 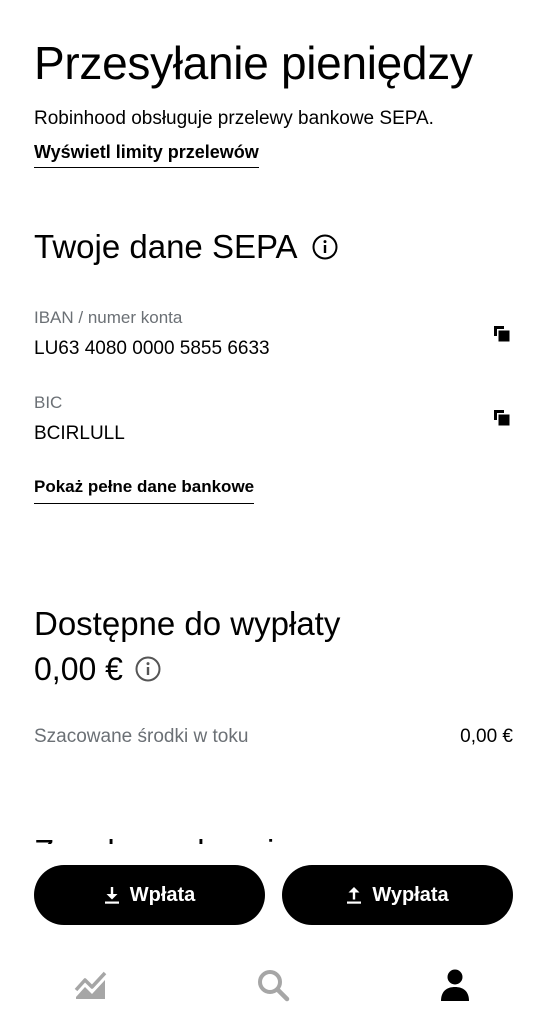 What do you see at coordinates (187, 623) in the screenshot?
I see `available-title: Dostępne do wypłaty` at bounding box center [187, 623].